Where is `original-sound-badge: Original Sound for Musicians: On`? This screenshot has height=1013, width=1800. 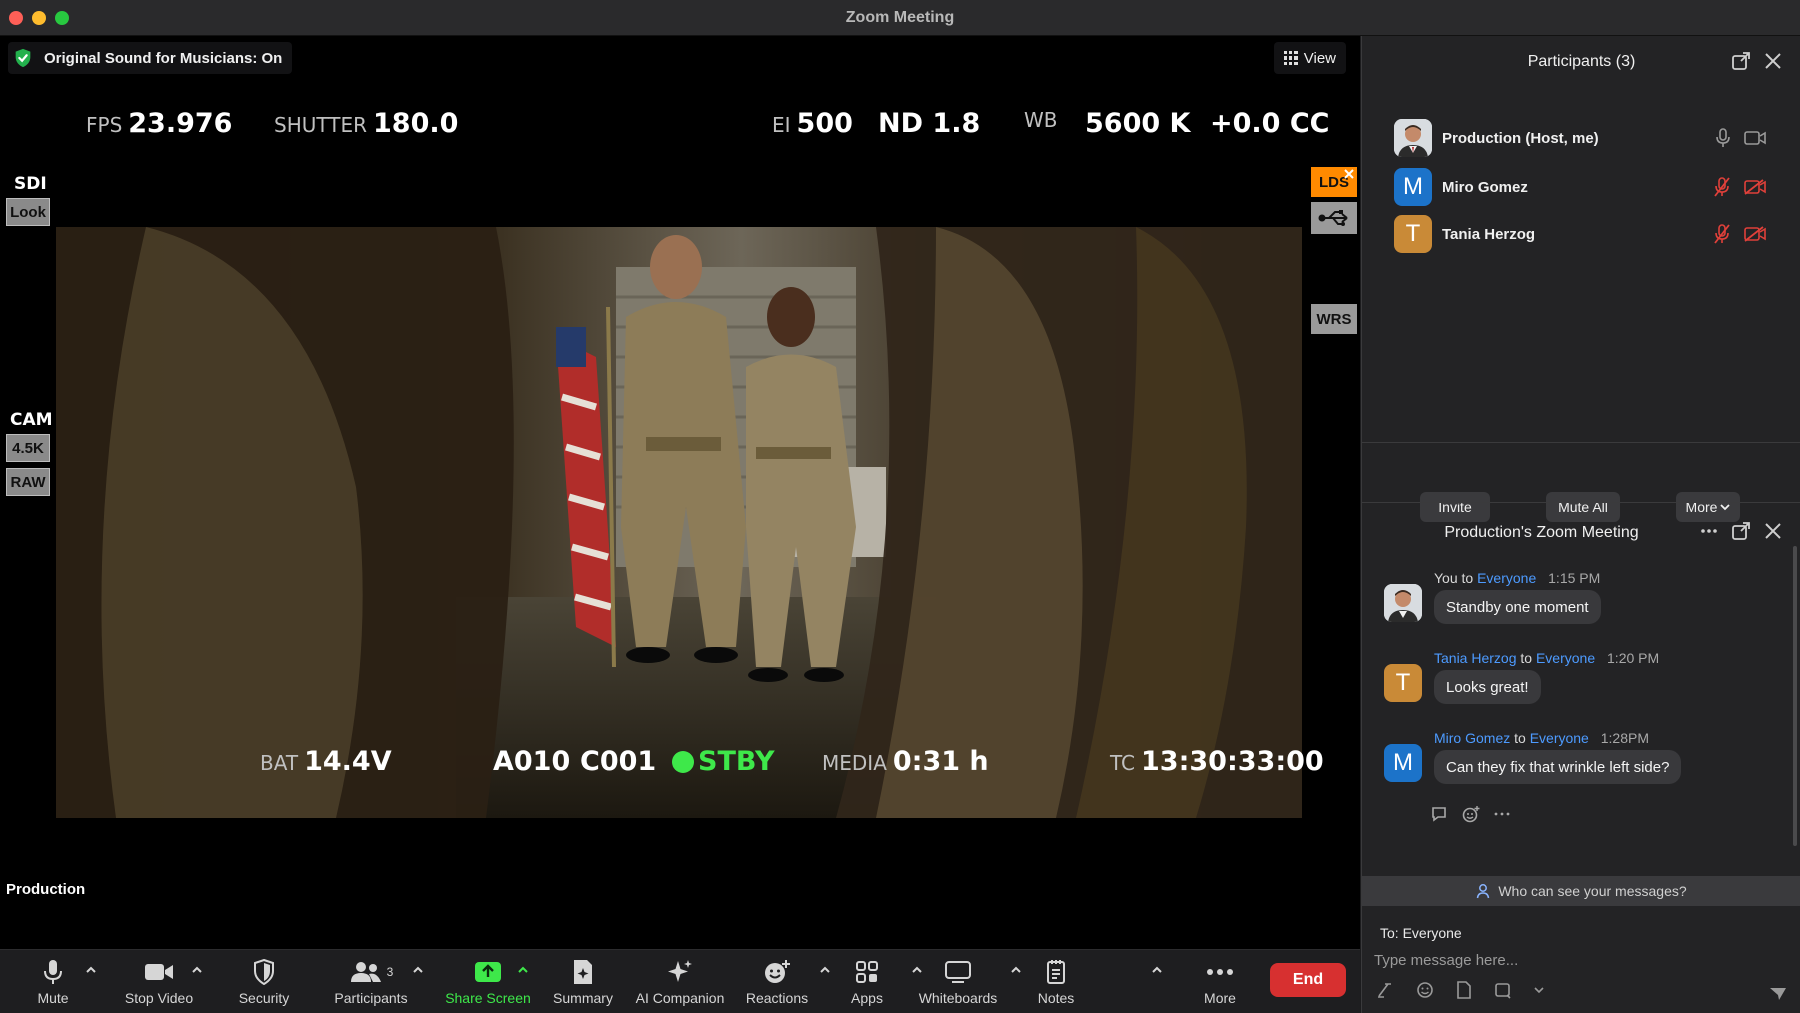 original-sound-badge: Original Sound for Musicians: On is located at coordinates (150, 58).